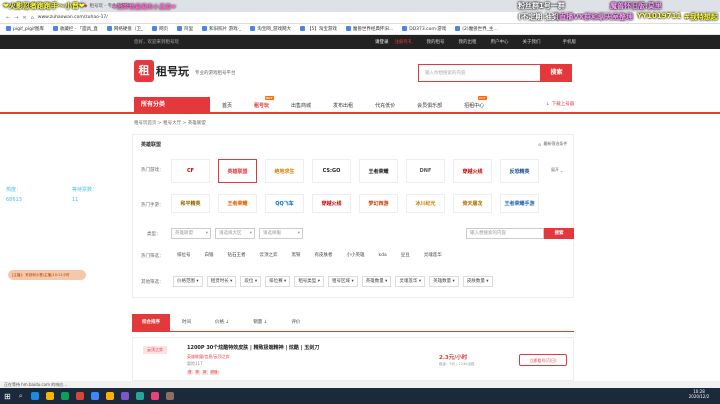  Describe the element at coordinates (405, 255) in the screenshot. I see `filter-chip: 豆豆` at that location.